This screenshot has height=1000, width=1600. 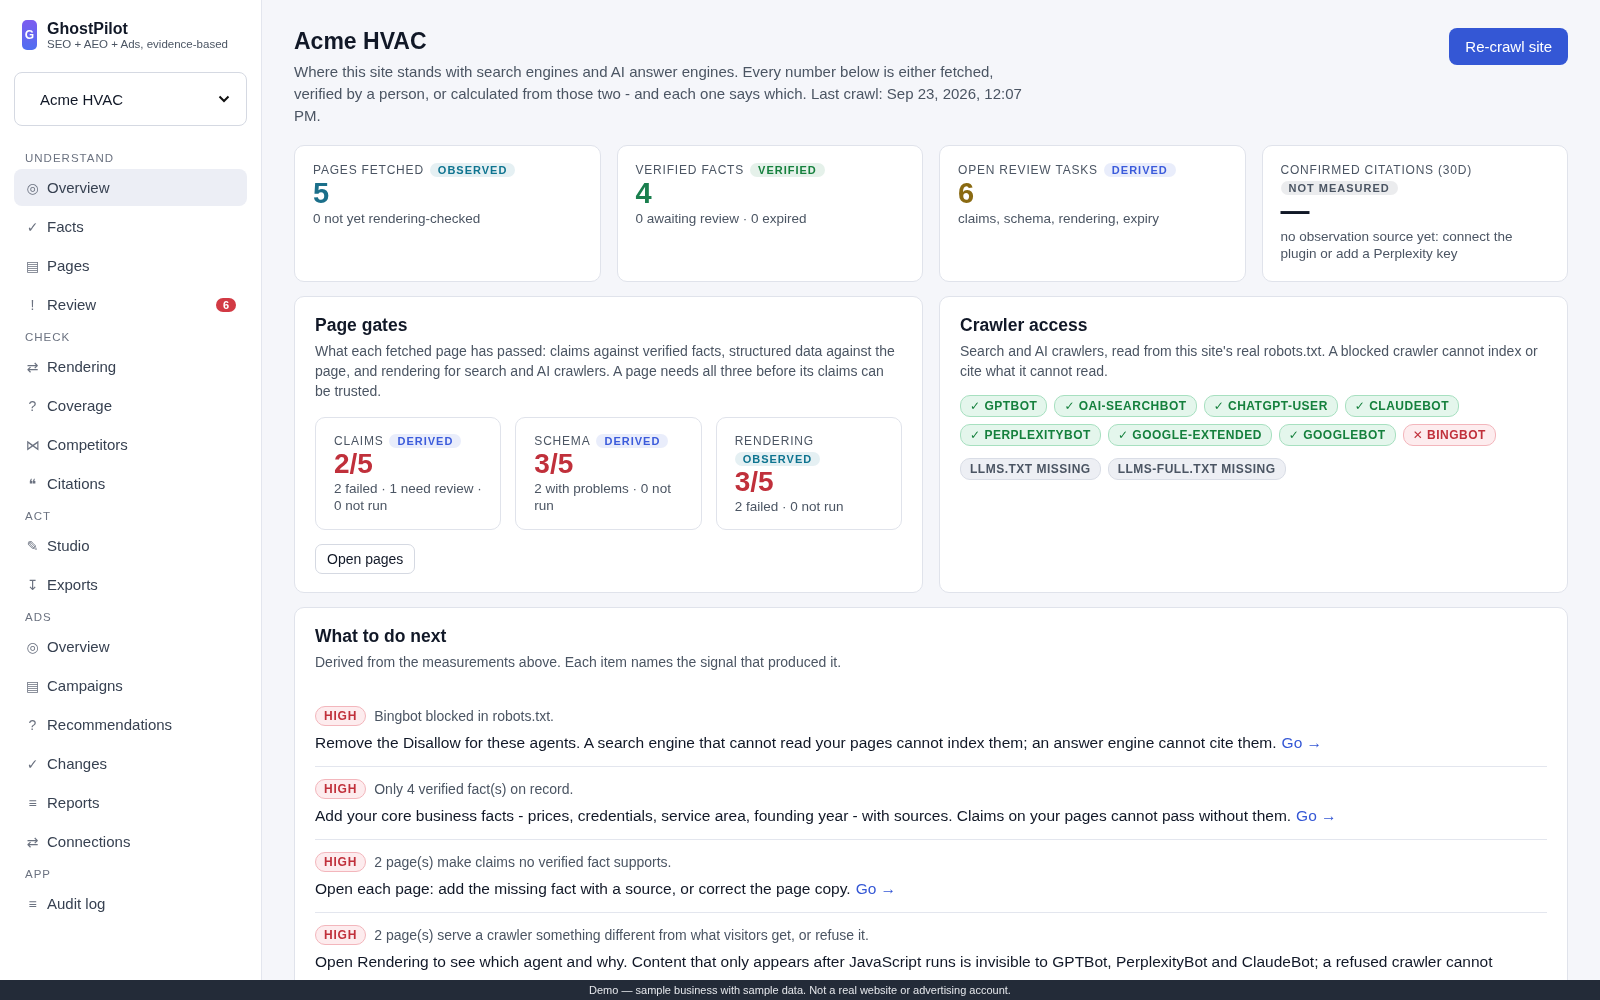 I want to click on crawler-chip: ✕ BINGBOT, so click(x=1449, y=435).